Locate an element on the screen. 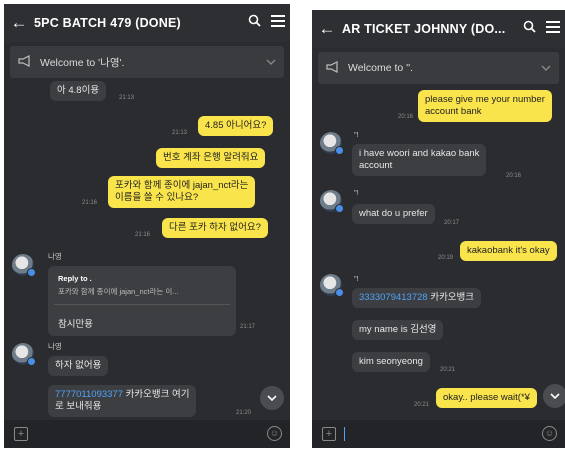 Image resolution: width=565 pixels, height=450 pixels. message-bubble: 7777011093377 카카오뱅크 여기 로 보내줘용 is located at coordinates (122, 401).